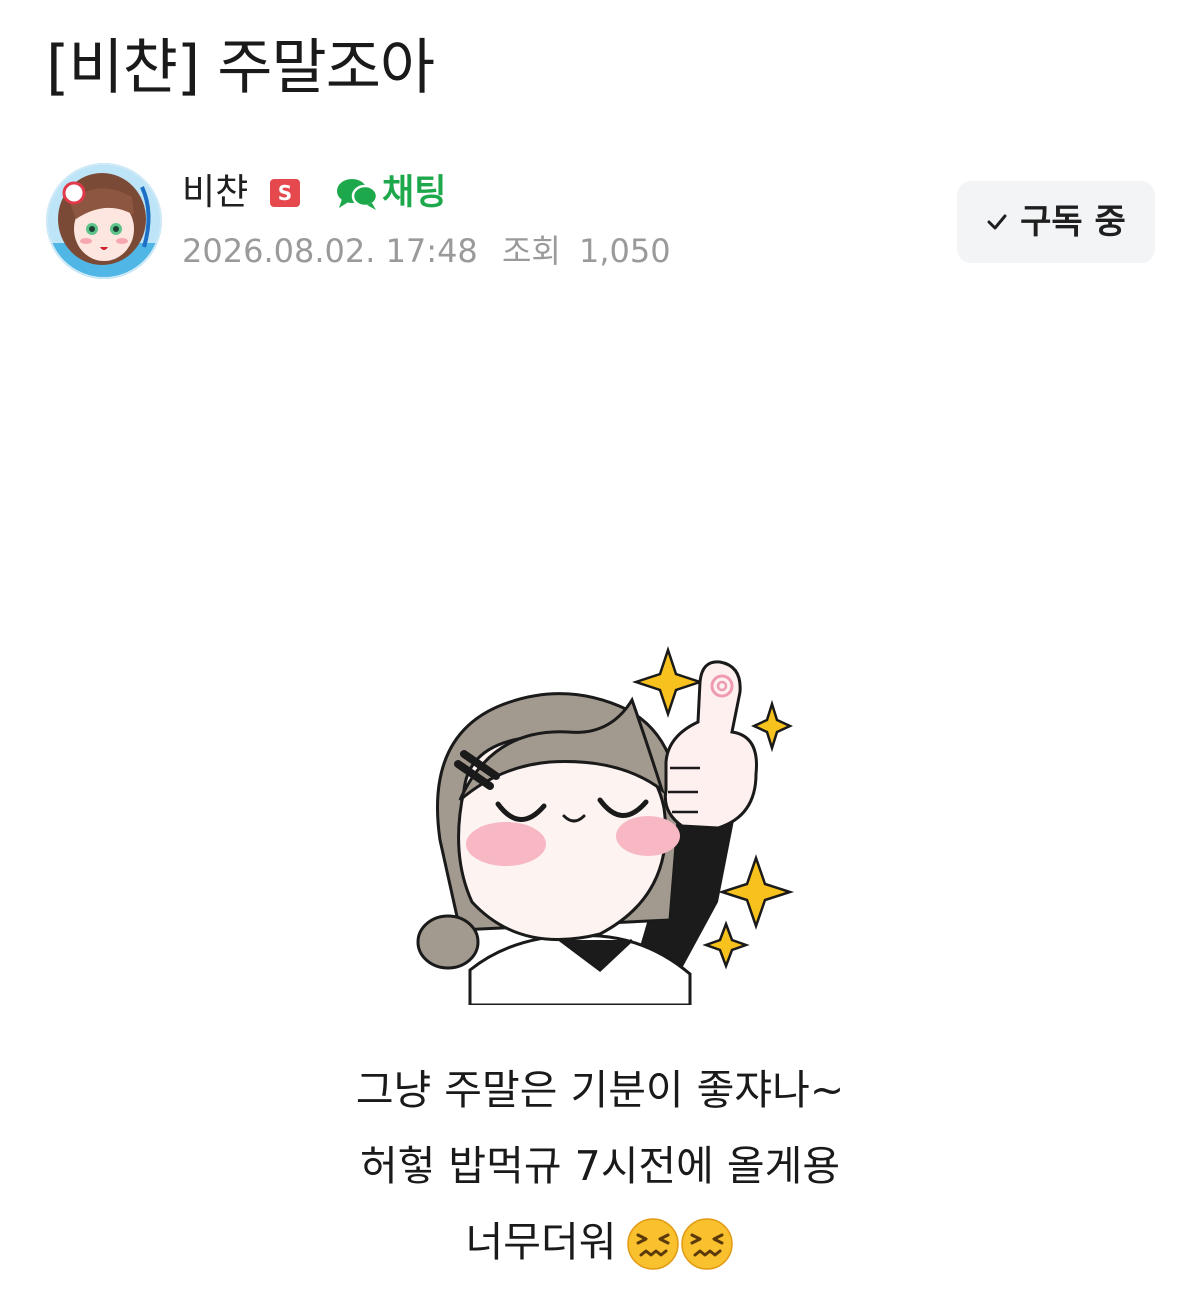 Image resolution: width=1200 pixels, height=1300 pixels. What do you see at coordinates (357, 193) in the screenshot?
I see `chat-bubbles-icon` at bounding box center [357, 193].